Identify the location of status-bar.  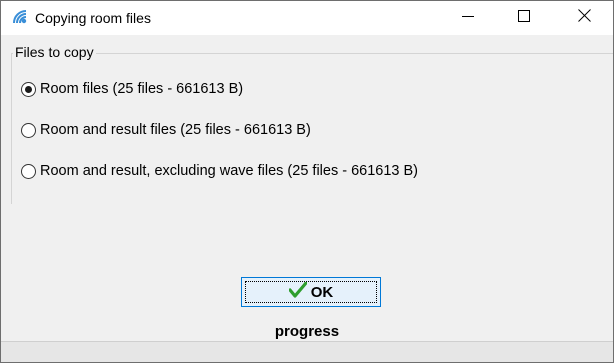
(307, 351).